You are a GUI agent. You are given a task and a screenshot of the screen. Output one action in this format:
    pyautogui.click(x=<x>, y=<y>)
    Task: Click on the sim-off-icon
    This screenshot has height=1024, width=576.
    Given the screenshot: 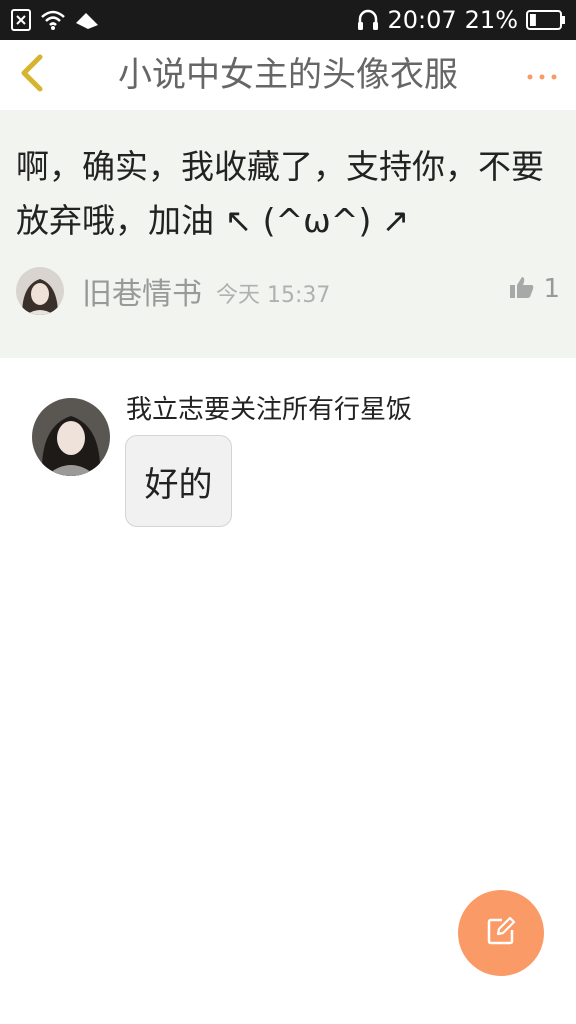 What is the action you would take?
    pyautogui.click(x=21, y=20)
    